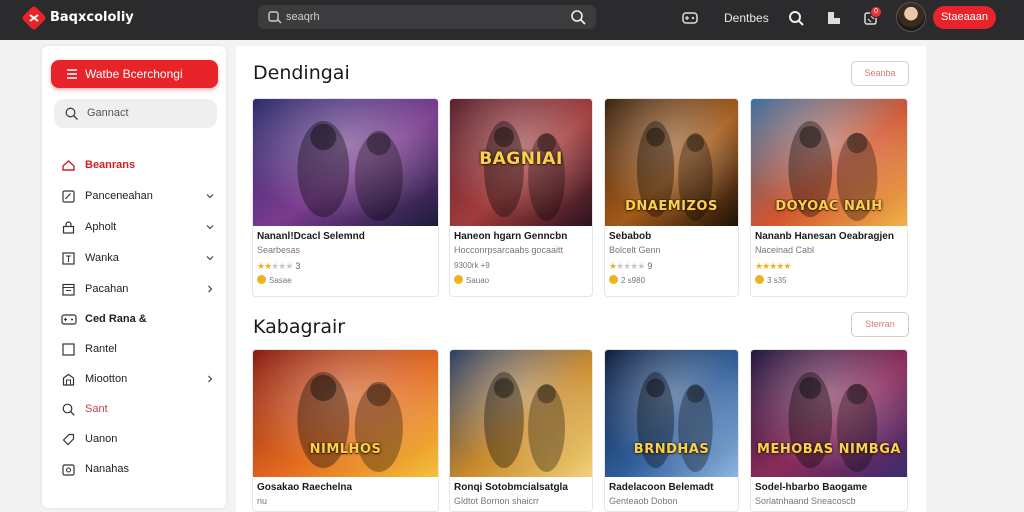 The width and height of the screenshot is (1024, 512). Describe the element at coordinates (471, 280) in the screenshot. I see `game-meta-secondary: Sauao` at that location.